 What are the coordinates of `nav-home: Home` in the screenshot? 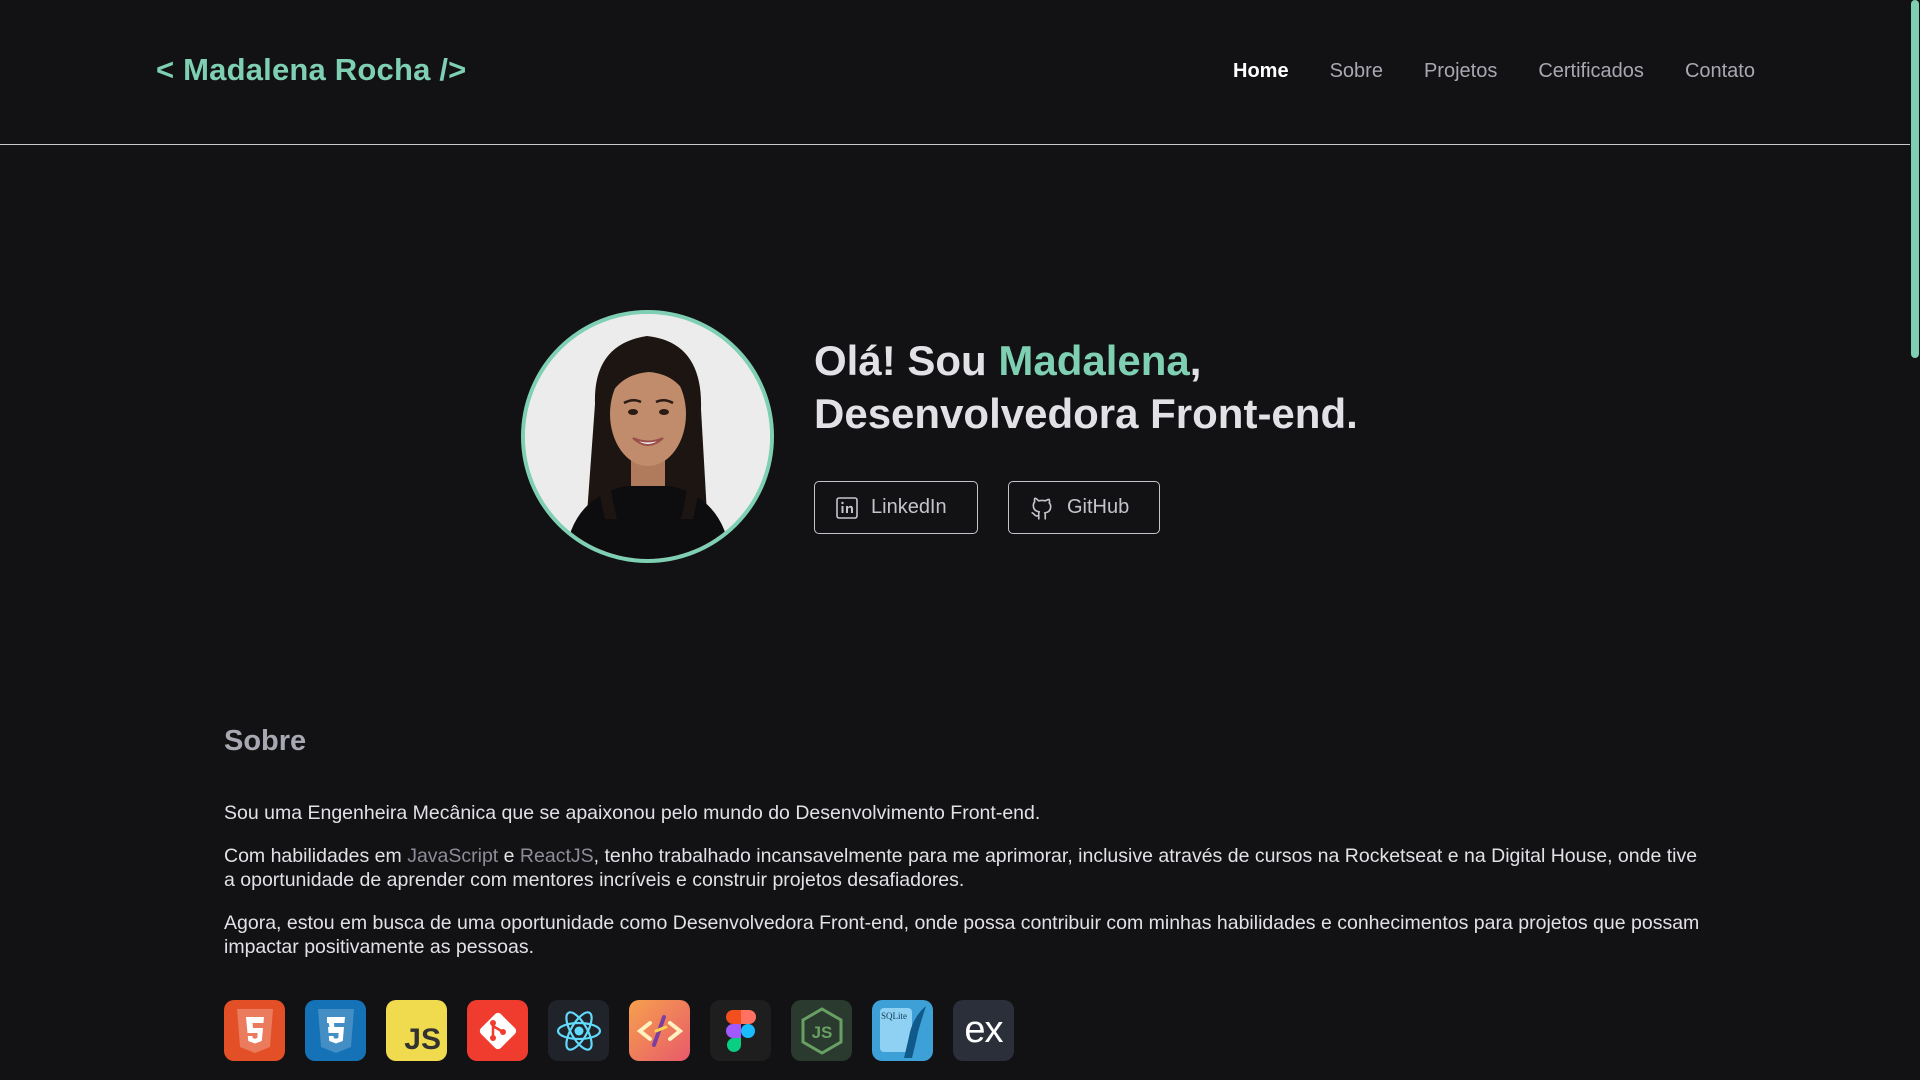 It's located at (1261, 71).